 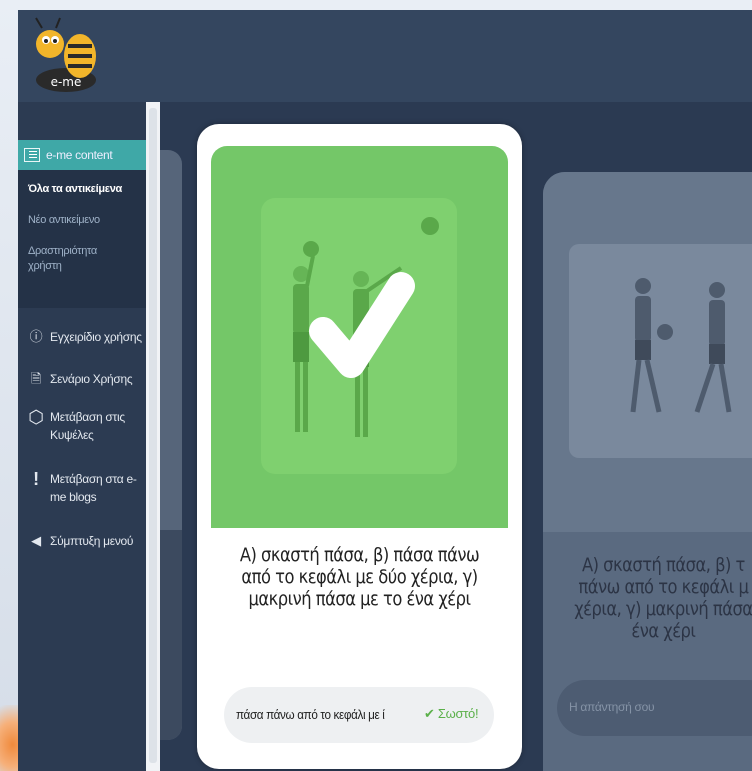 What do you see at coordinates (73, 497) in the screenshot?
I see `sidebar-item-blogs-line2: me blogs` at bounding box center [73, 497].